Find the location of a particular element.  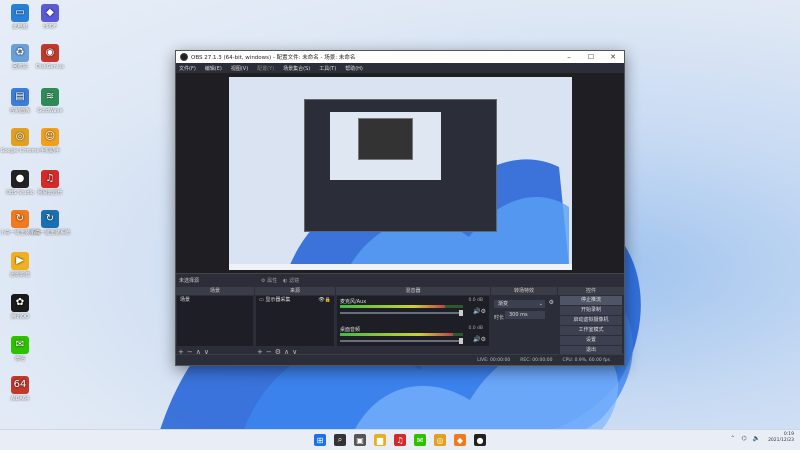

filters-button: ◐ 滤镜 is located at coordinates (291, 280).